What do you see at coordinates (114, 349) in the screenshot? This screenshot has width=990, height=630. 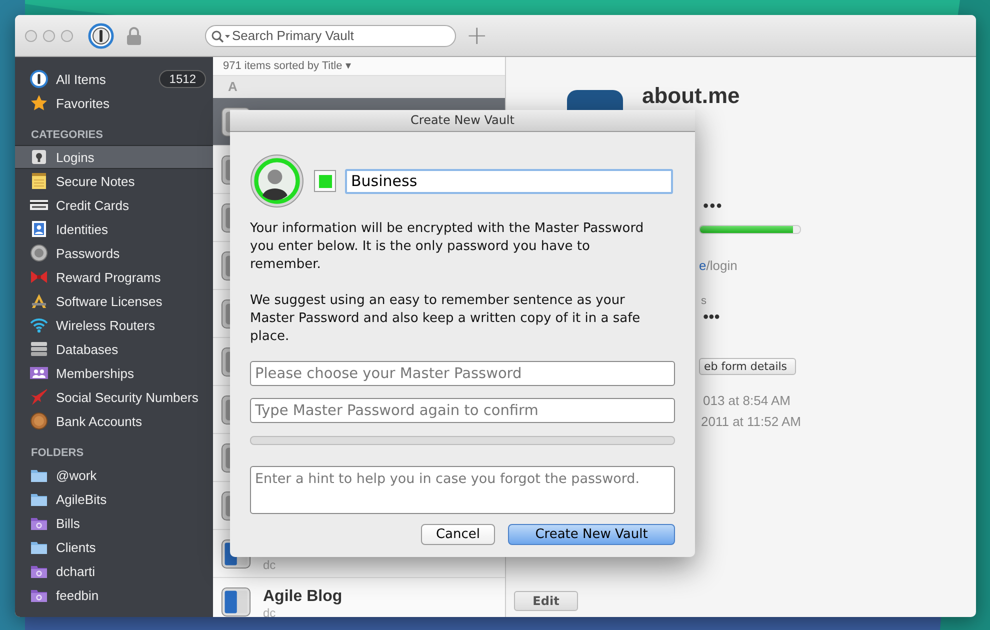 I see `sidebar-item: Databases` at bounding box center [114, 349].